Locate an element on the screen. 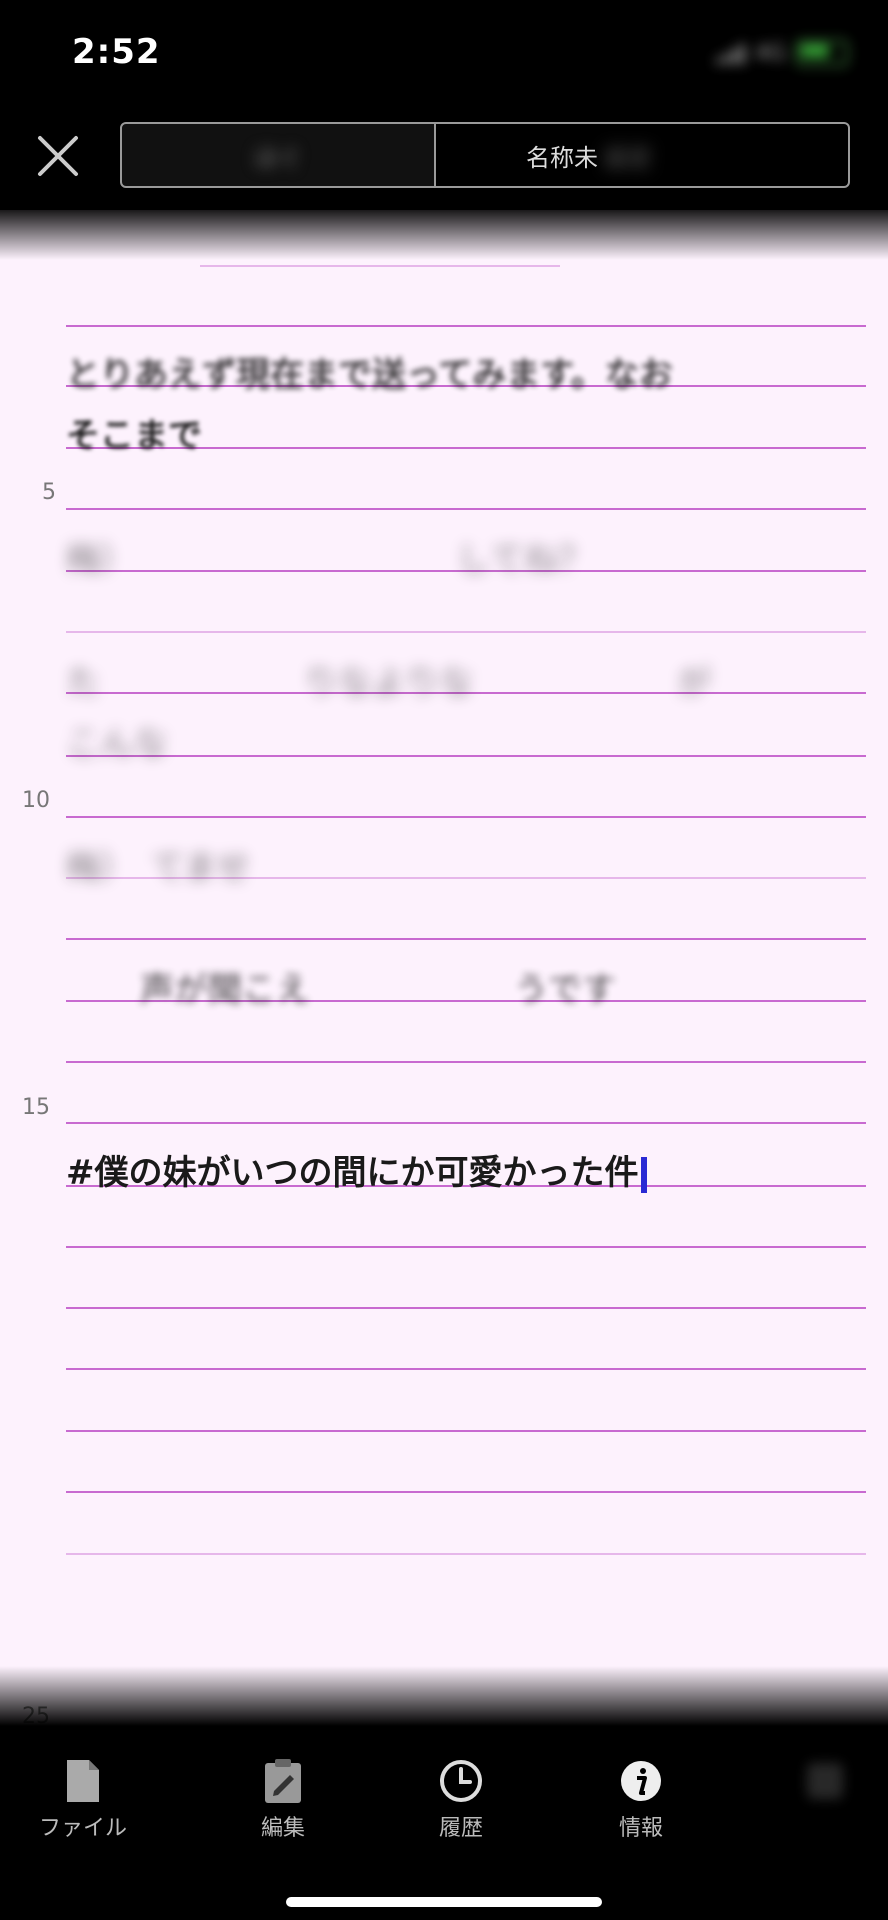 The image size is (888, 1920). segment-tab-left: ほぐ is located at coordinates (278, 155).